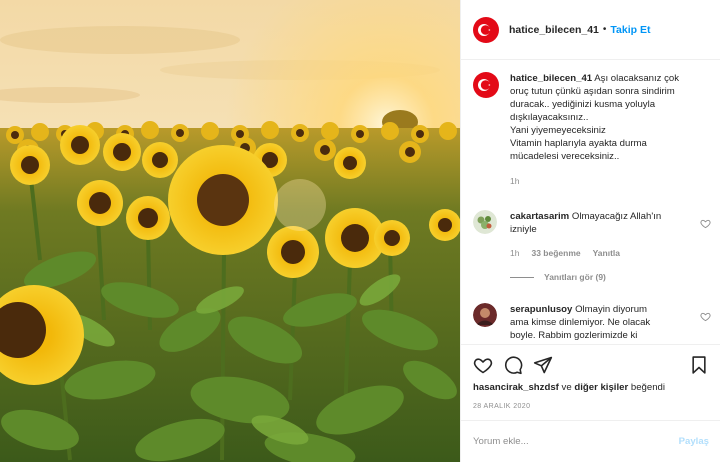 The height and width of the screenshot is (462, 720). What do you see at coordinates (694, 441) in the screenshot?
I see `post-comment-button: Paylaş` at bounding box center [694, 441].